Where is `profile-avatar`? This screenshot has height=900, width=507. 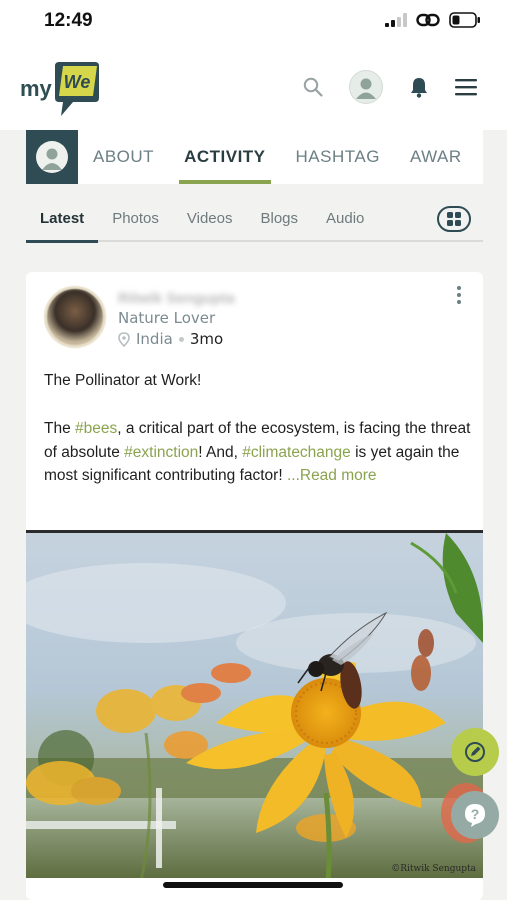 profile-avatar is located at coordinates (52, 157).